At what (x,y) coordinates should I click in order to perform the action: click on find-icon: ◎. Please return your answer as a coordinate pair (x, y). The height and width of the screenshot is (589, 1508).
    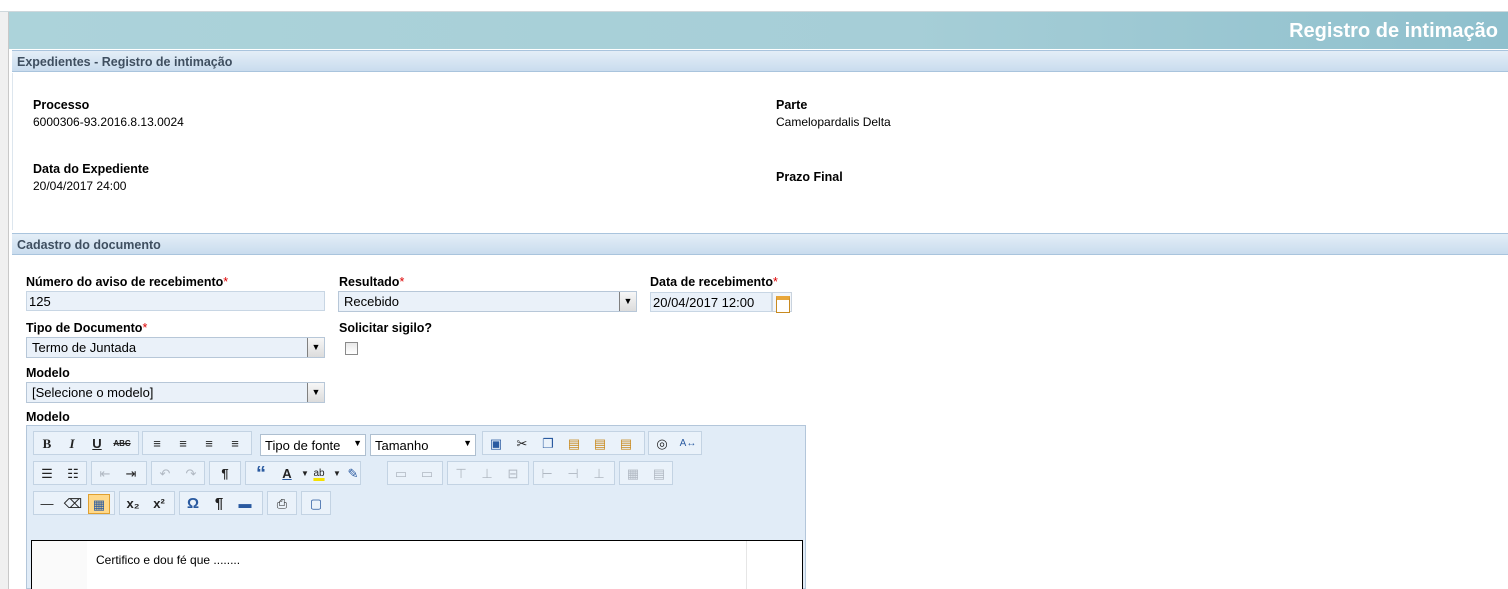
    Looking at the image, I should click on (662, 444).